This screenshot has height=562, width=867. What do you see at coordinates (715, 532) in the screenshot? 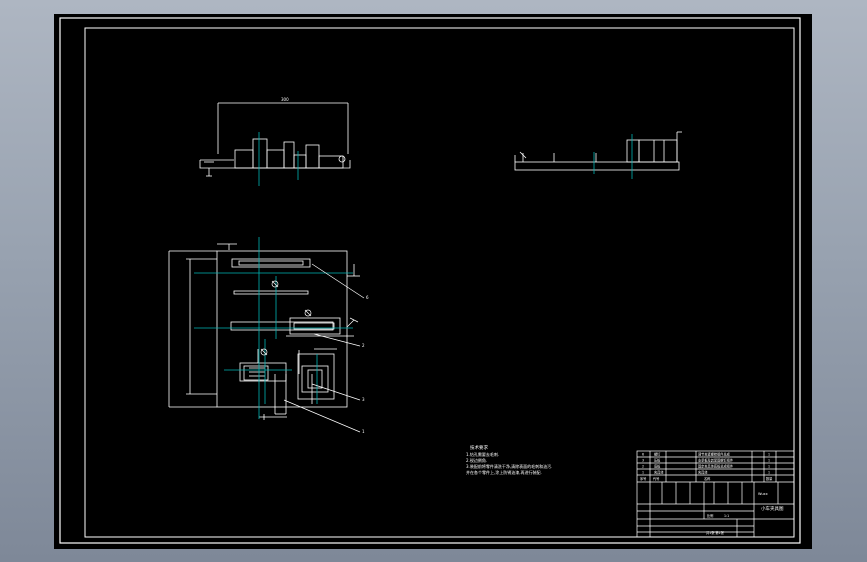
I see `title-block-sheet: 共1张 第1张` at bounding box center [715, 532].